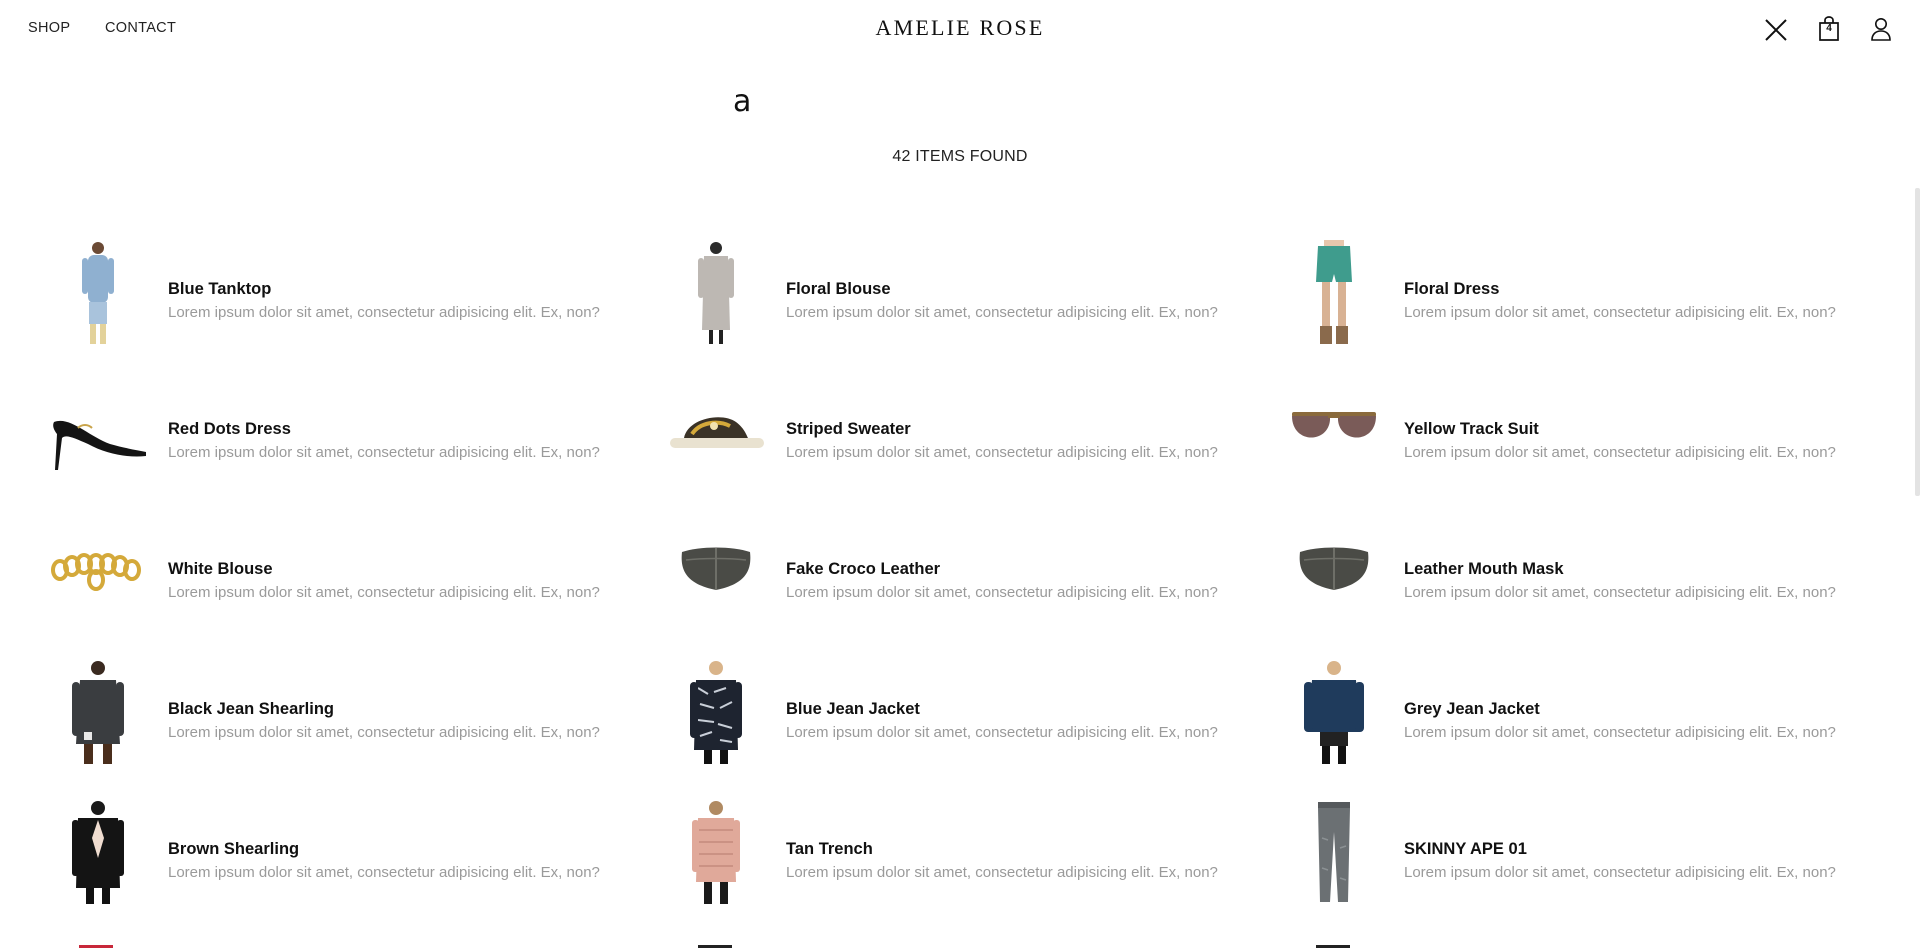  I want to click on result-title: Fake Croco Leather, so click(863, 569).